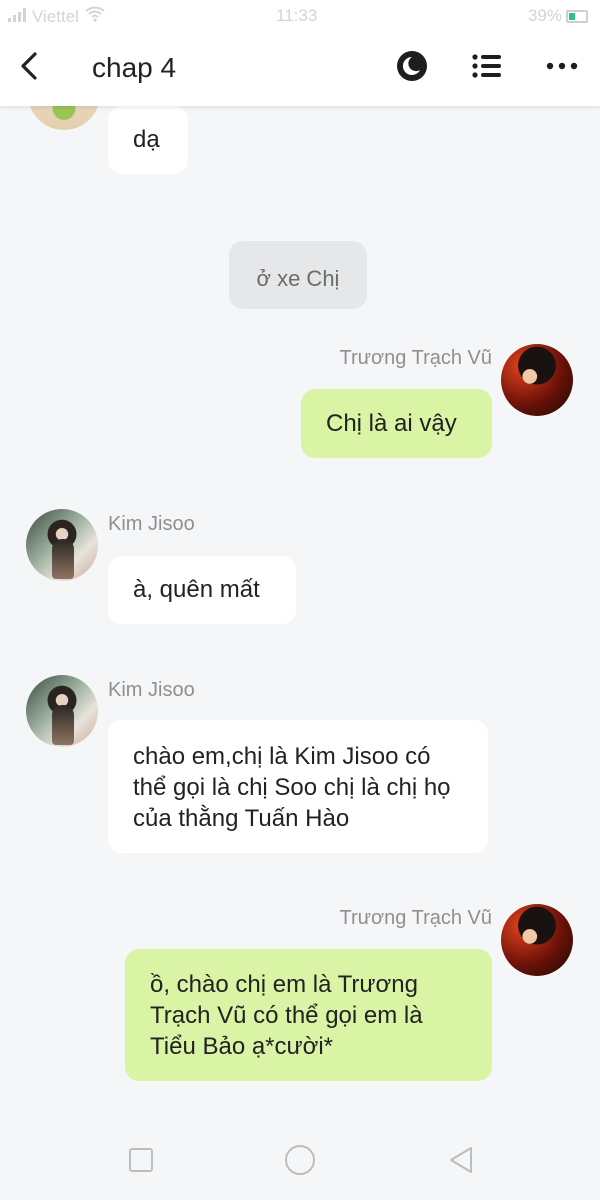 The image size is (600, 1200). What do you see at coordinates (562, 66) in the screenshot?
I see `more-icon` at bounding box center [562, 66].